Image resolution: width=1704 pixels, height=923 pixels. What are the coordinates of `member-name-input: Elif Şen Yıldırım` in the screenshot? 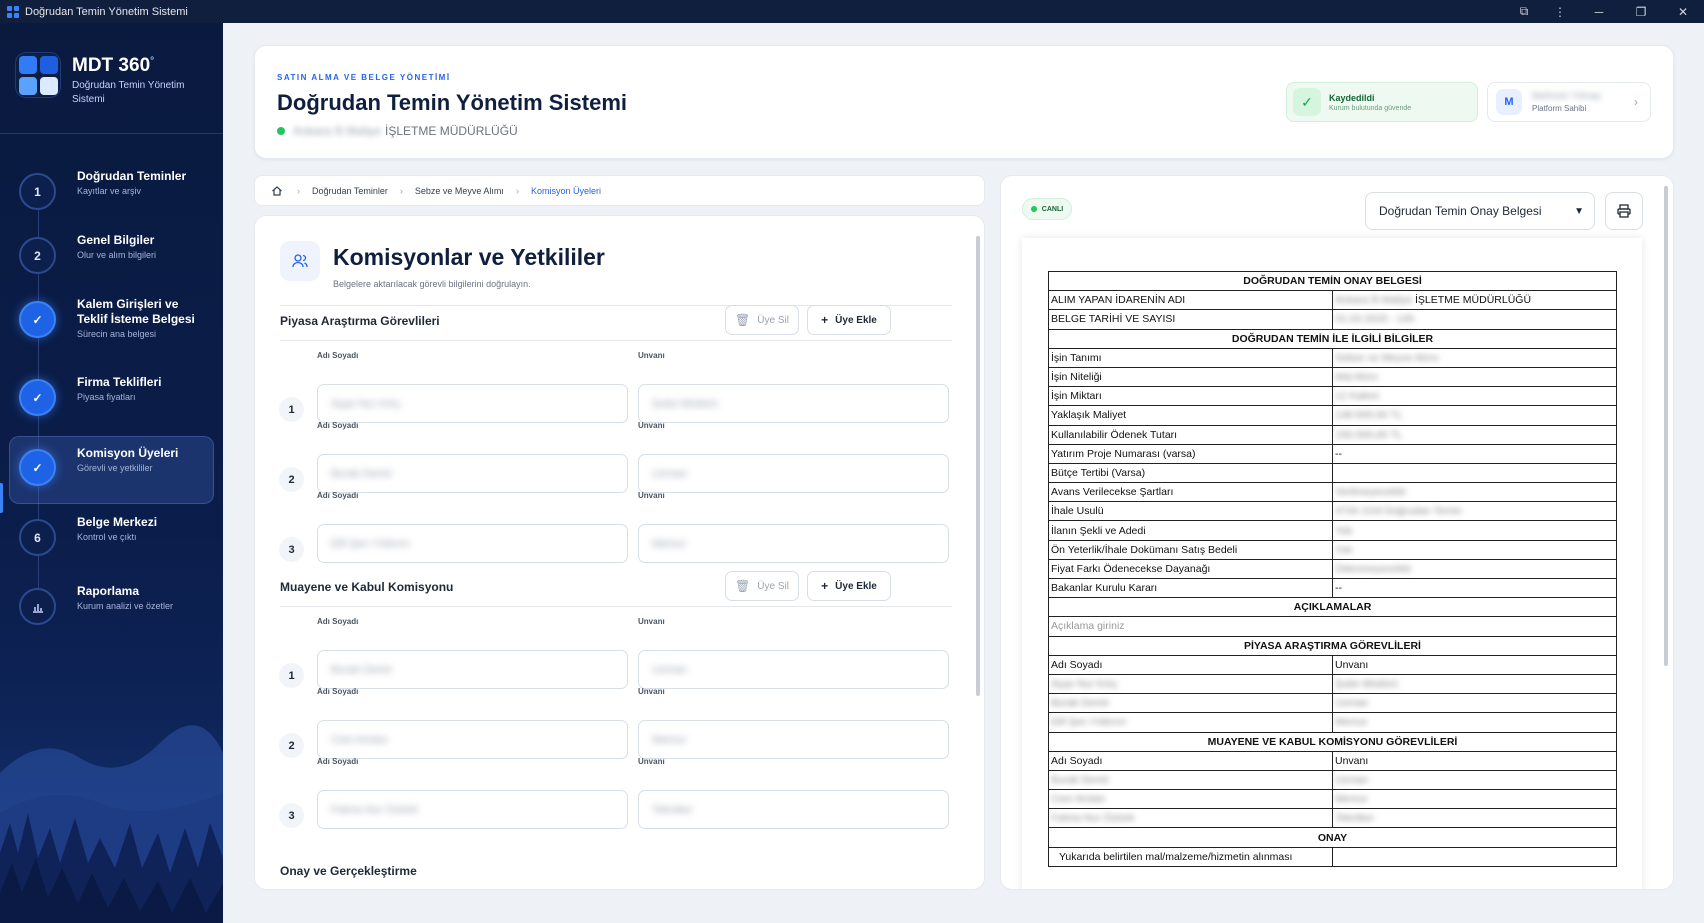 It's located at (472, 543).